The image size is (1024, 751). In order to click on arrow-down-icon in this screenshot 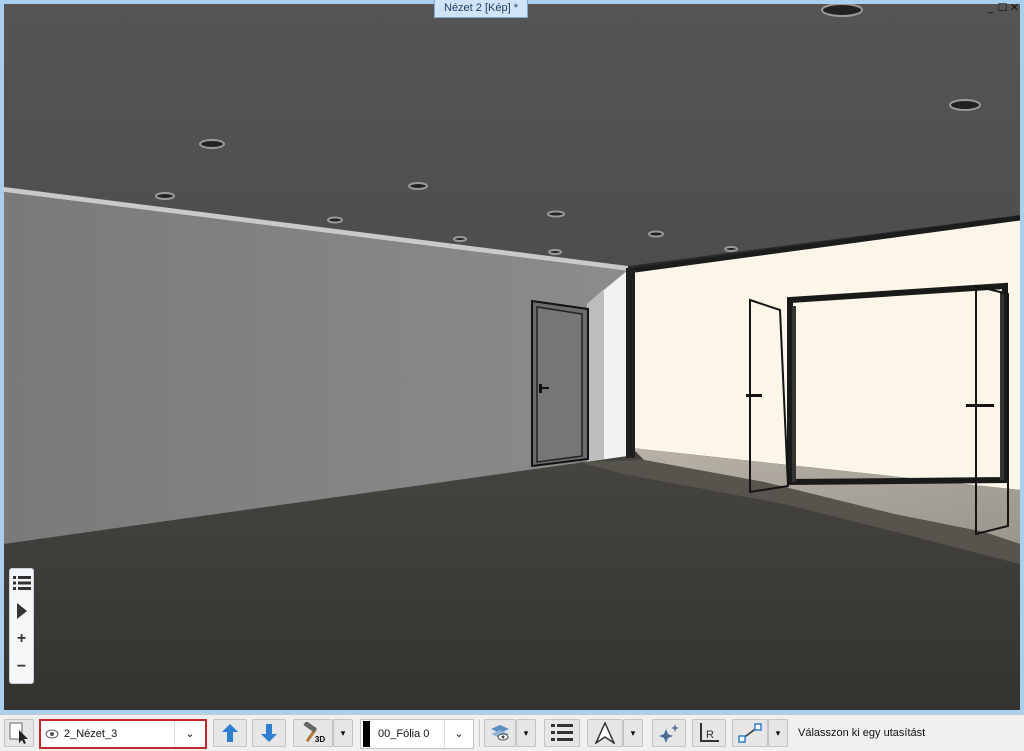, I will do `click(269, 733)`.